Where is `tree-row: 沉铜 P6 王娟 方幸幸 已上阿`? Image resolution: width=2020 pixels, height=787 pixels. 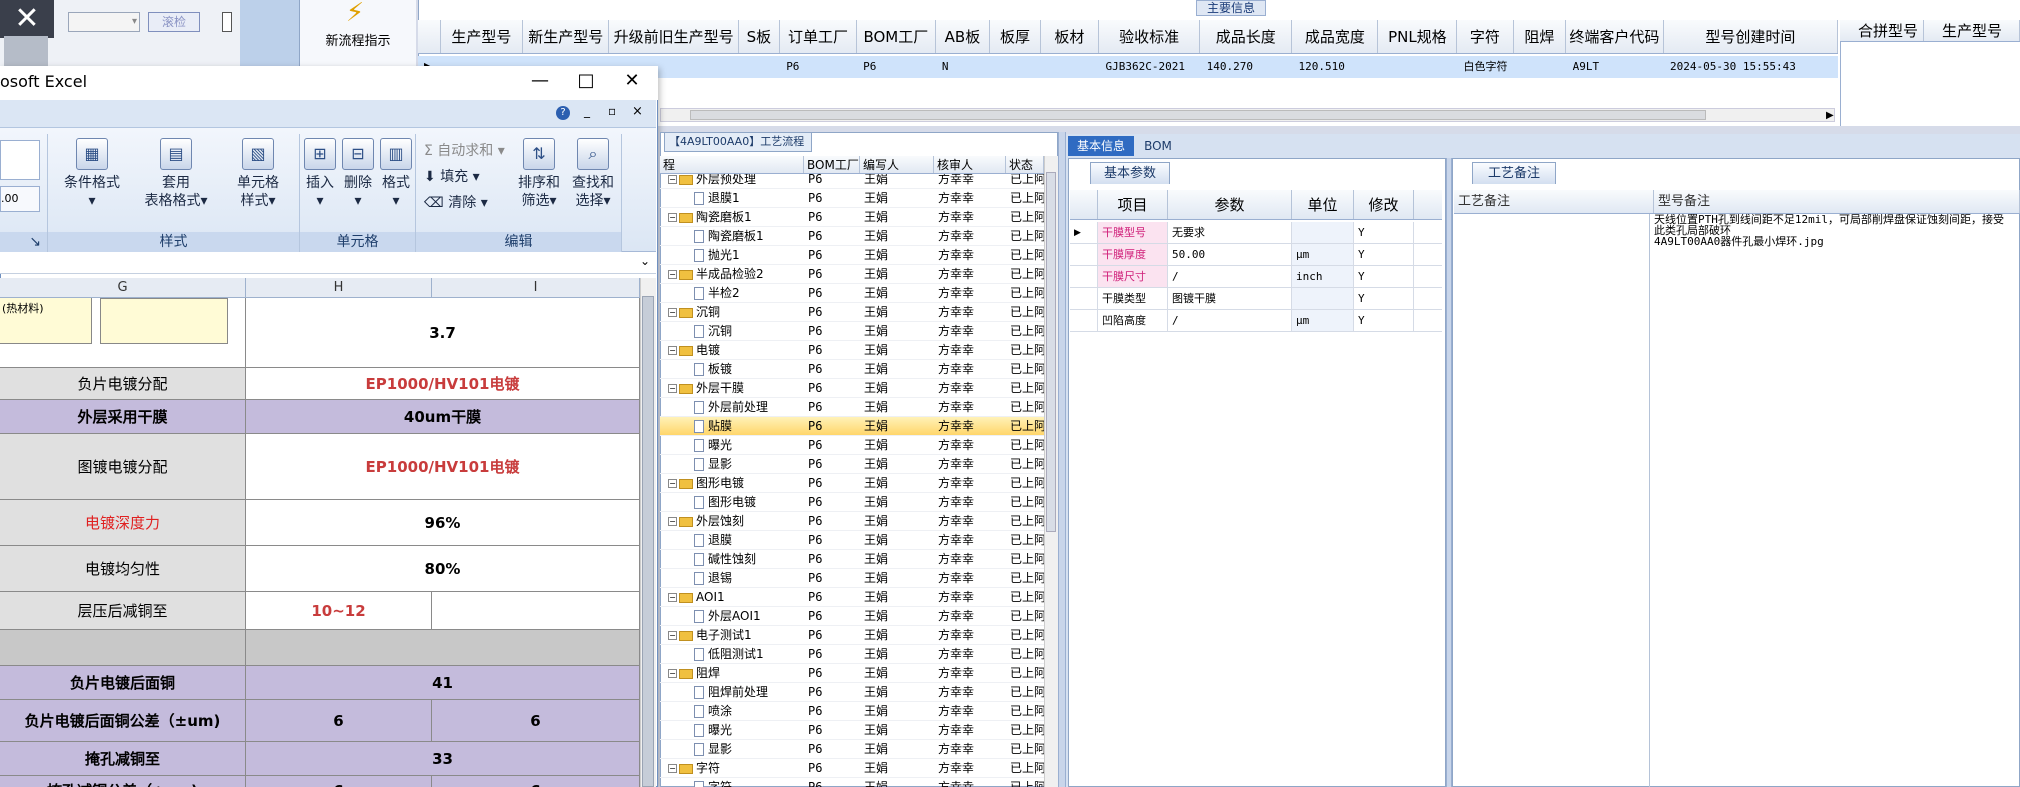 tree-row: 沉铜 P6 王娟 方幸幸 已上阿 is located at coordinates (852, 331).